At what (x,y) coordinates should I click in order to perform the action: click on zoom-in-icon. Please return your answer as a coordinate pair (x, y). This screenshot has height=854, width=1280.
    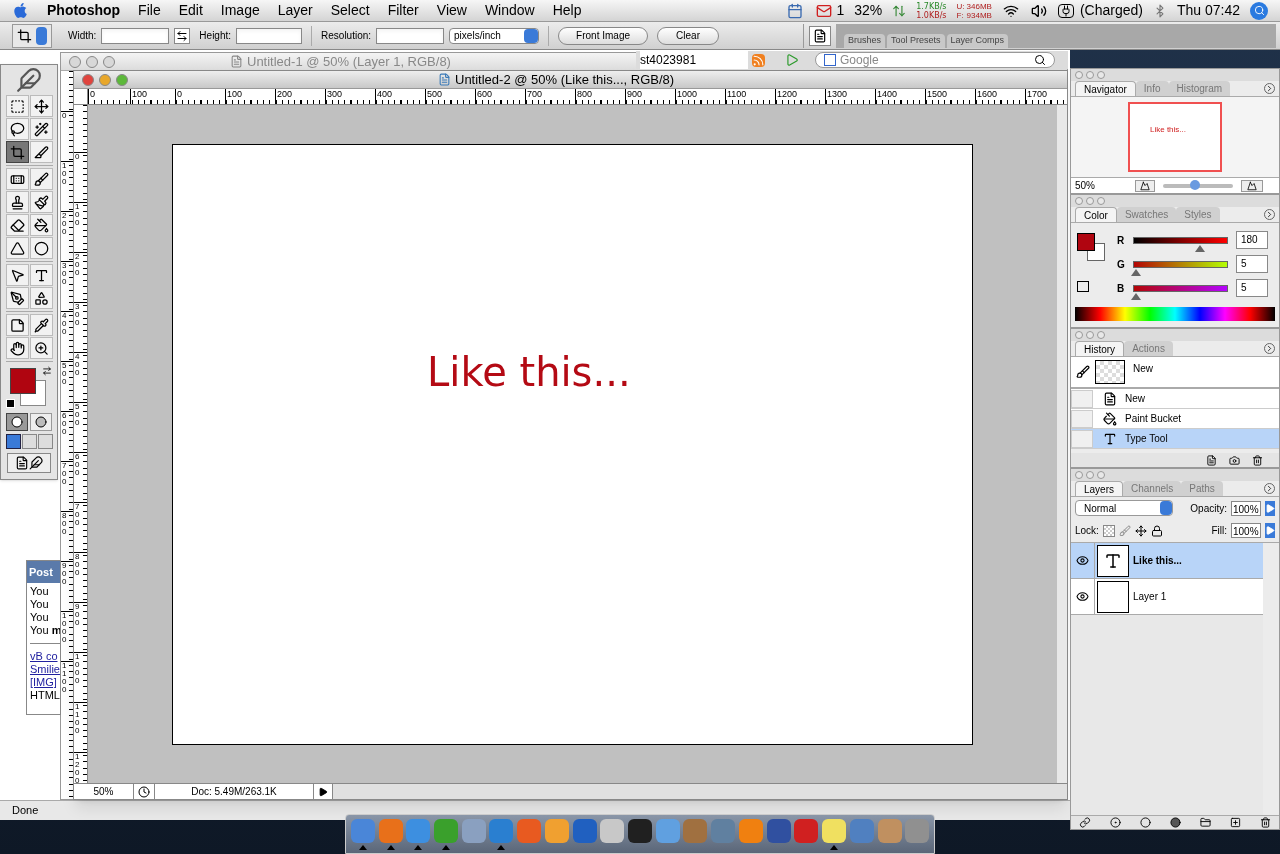
    Looking at the image, I should click on (1252, 185).